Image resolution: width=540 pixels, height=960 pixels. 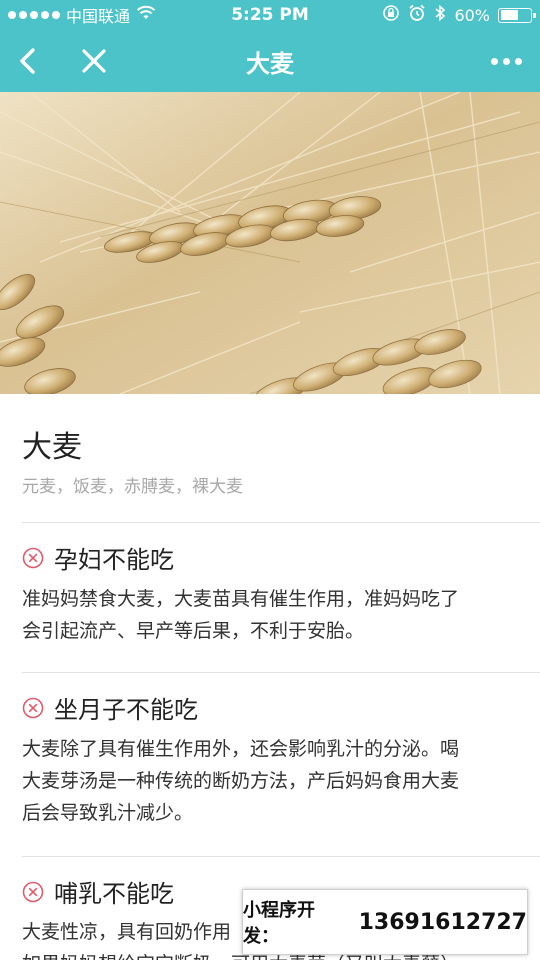 What do you see at coordinates (506, 61) in the screenshot?
I see `more-dots-icon` at bounding box center [506, 61].